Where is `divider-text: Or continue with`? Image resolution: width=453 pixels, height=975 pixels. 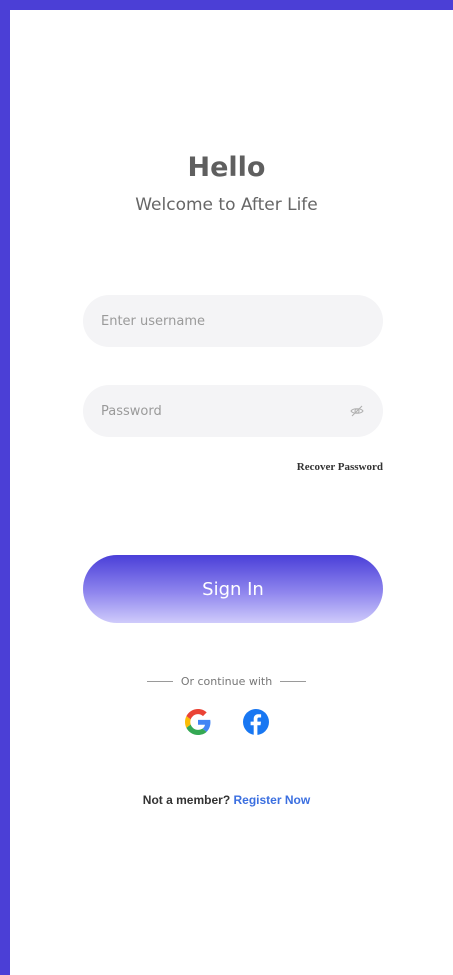
divider-text: Or continue with is located at coordinates (226, 681).